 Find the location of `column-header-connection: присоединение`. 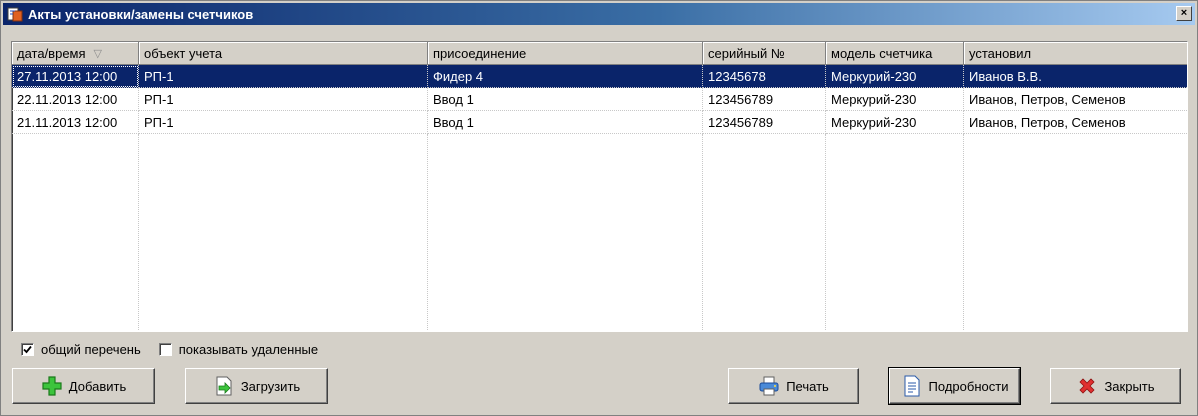

column-header-connection: присоединение is located at coordinates (565, 53).